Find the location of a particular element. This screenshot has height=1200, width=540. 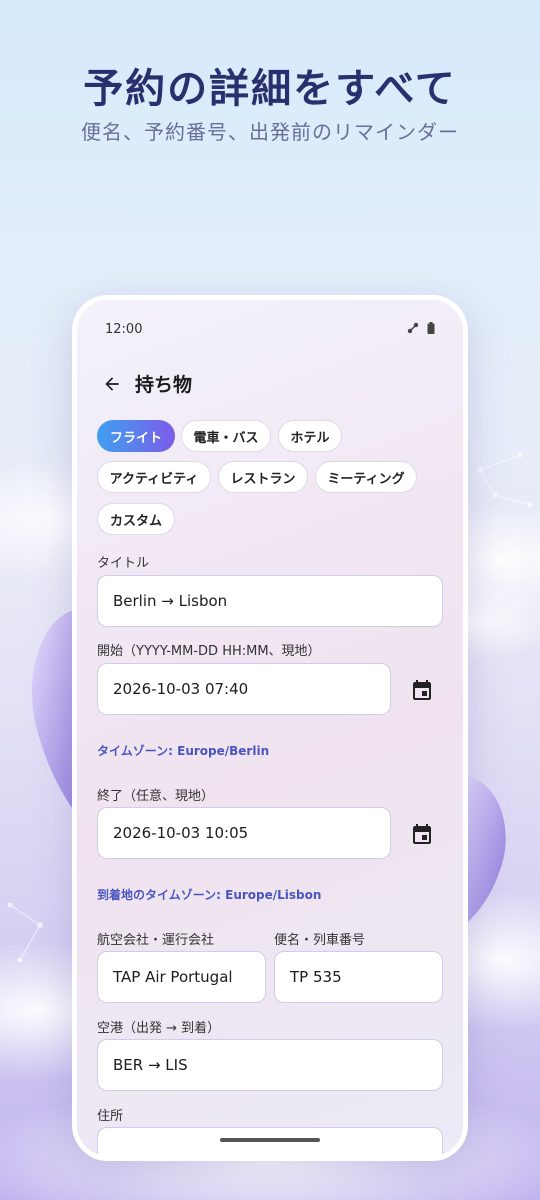

flight-number-label: 便名・列車番号 is located at coordinates (320, 940).